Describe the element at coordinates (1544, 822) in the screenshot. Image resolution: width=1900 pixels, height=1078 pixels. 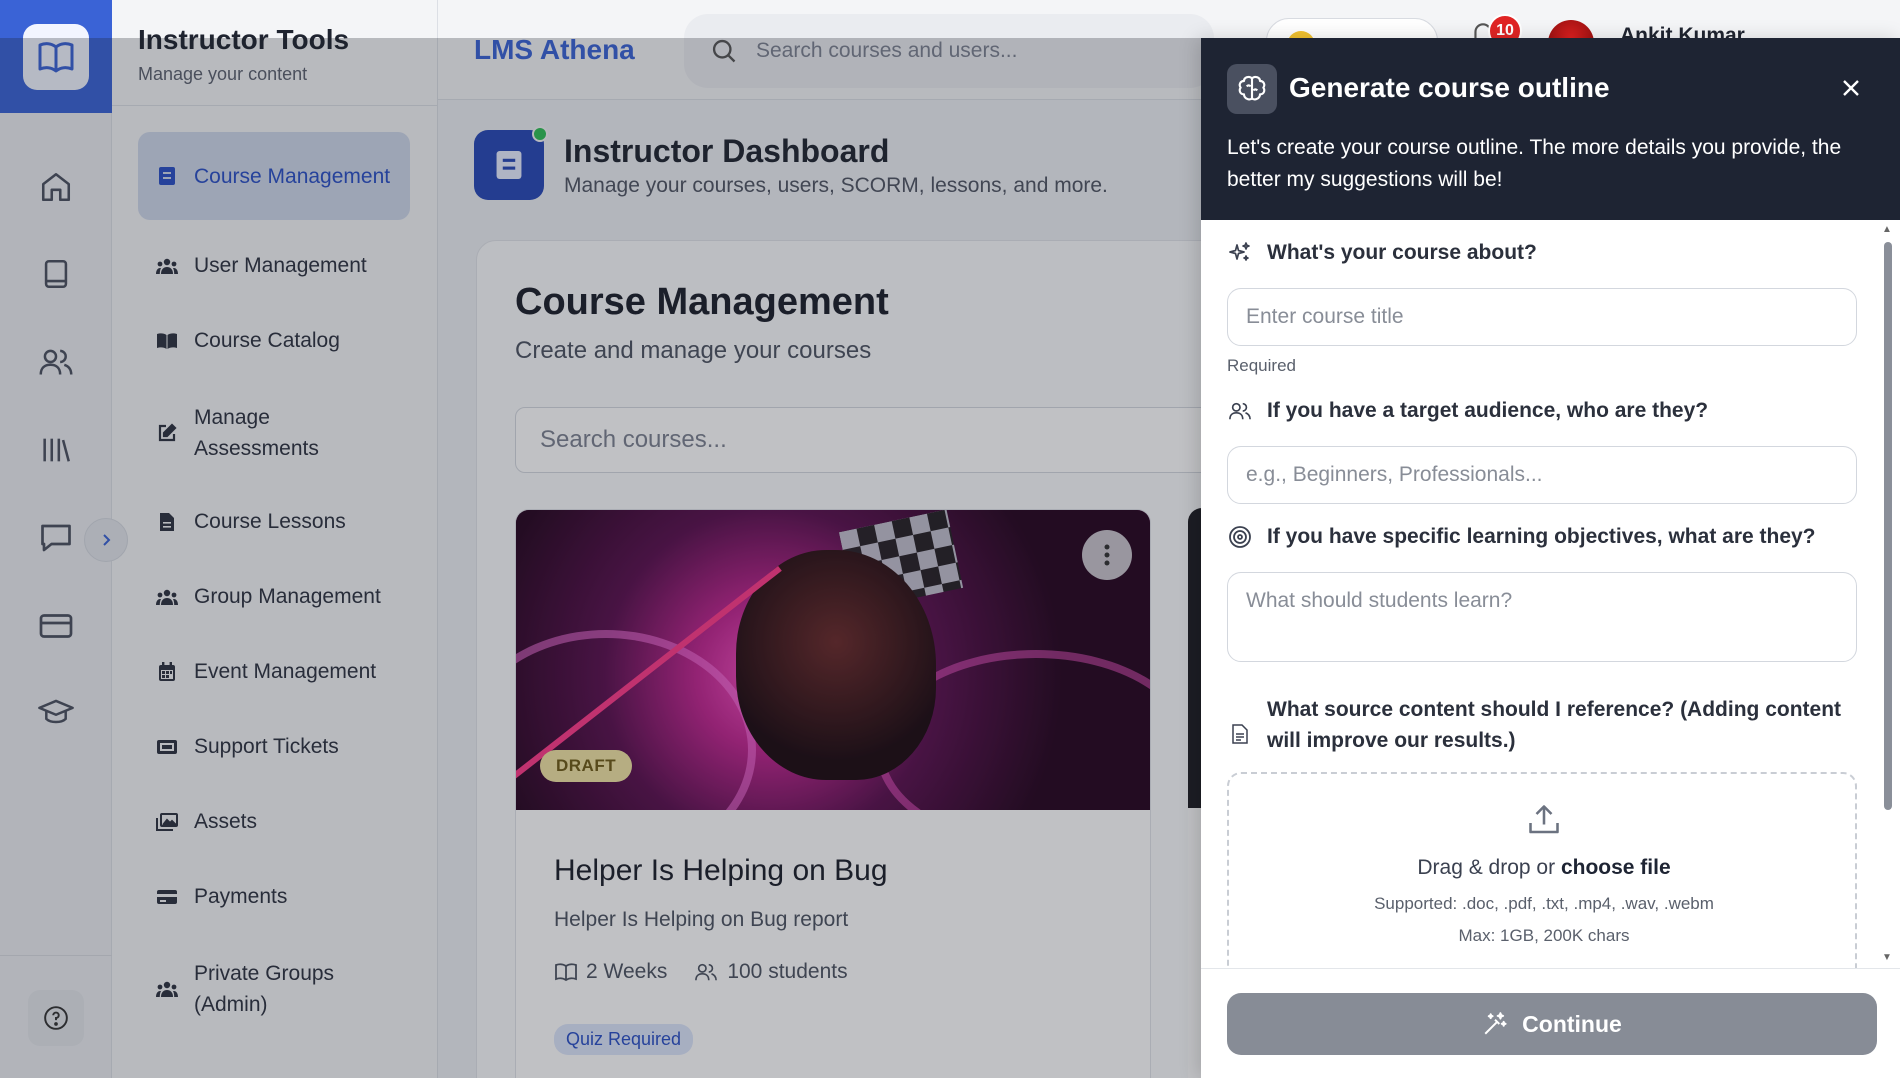
I see `upload-icon` at that location.